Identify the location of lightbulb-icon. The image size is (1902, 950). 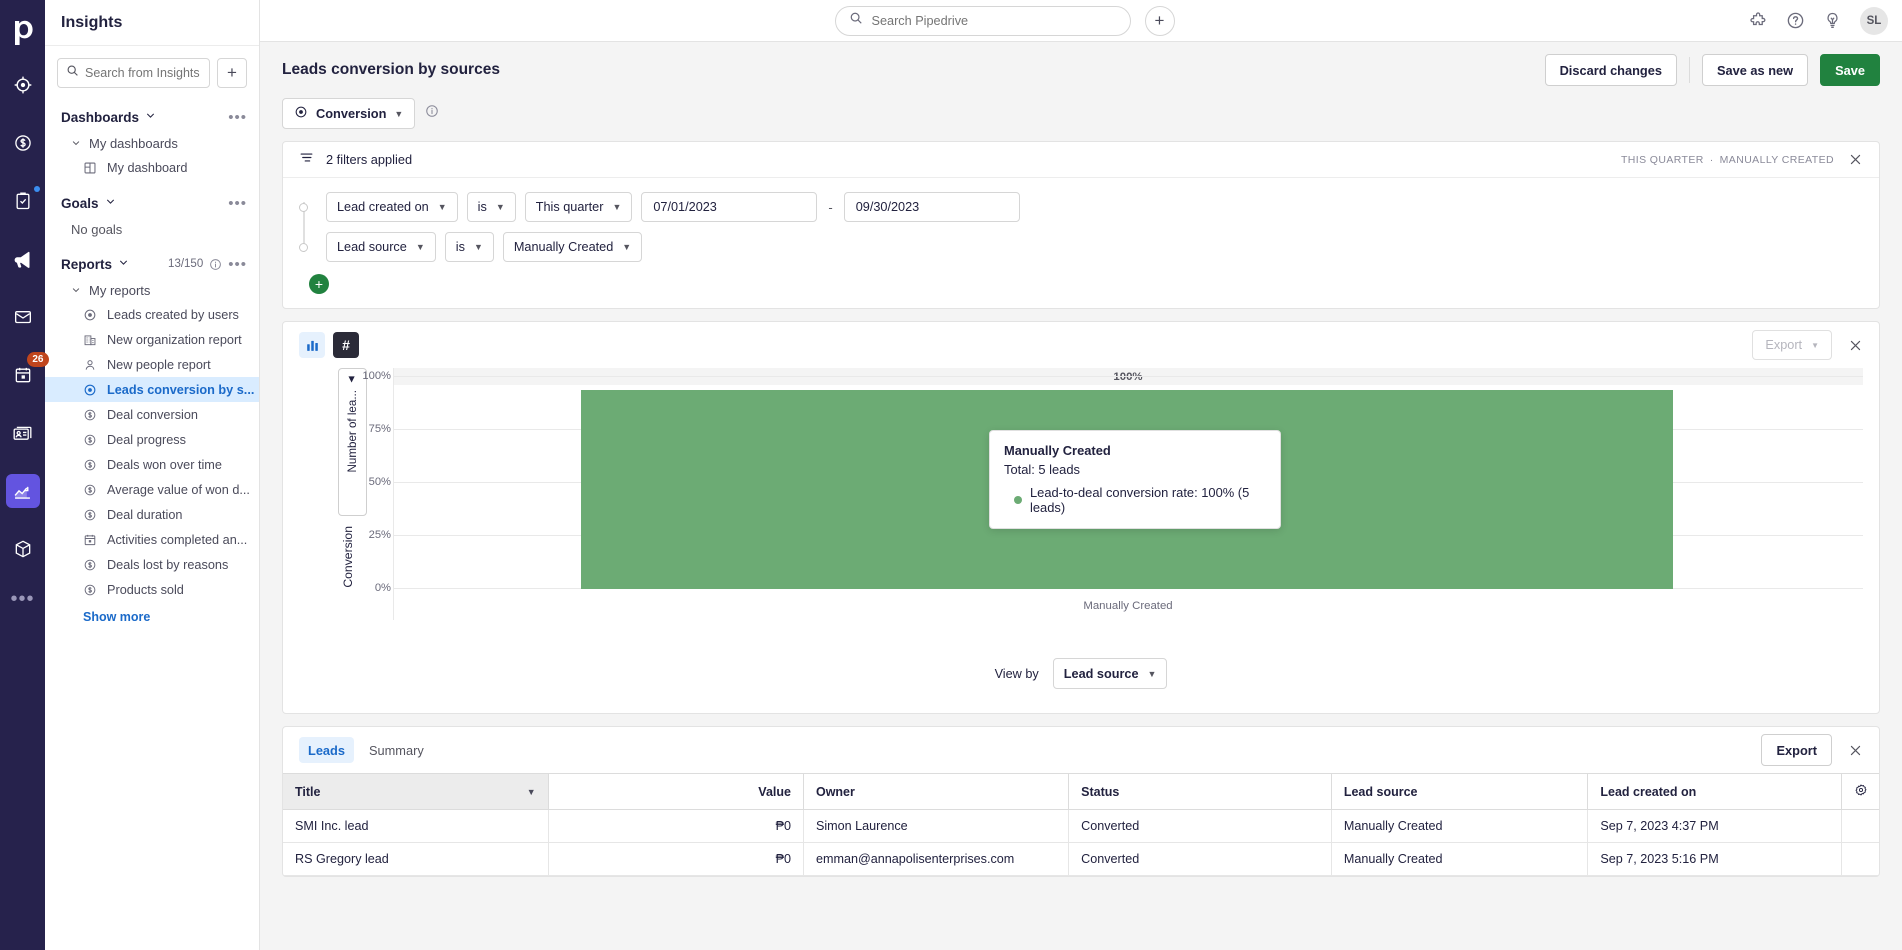
(1832, 20).